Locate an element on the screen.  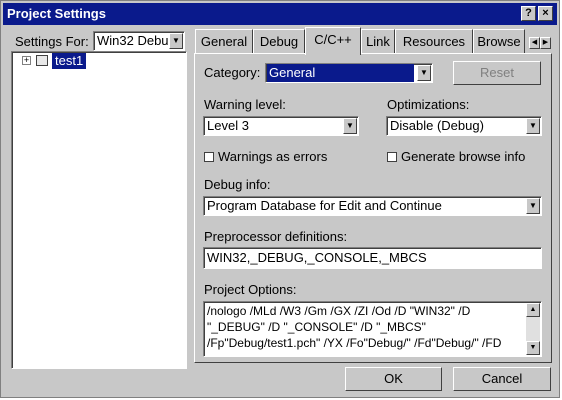
warning-level-label: Warning level: is located at coordinates (245, 104).